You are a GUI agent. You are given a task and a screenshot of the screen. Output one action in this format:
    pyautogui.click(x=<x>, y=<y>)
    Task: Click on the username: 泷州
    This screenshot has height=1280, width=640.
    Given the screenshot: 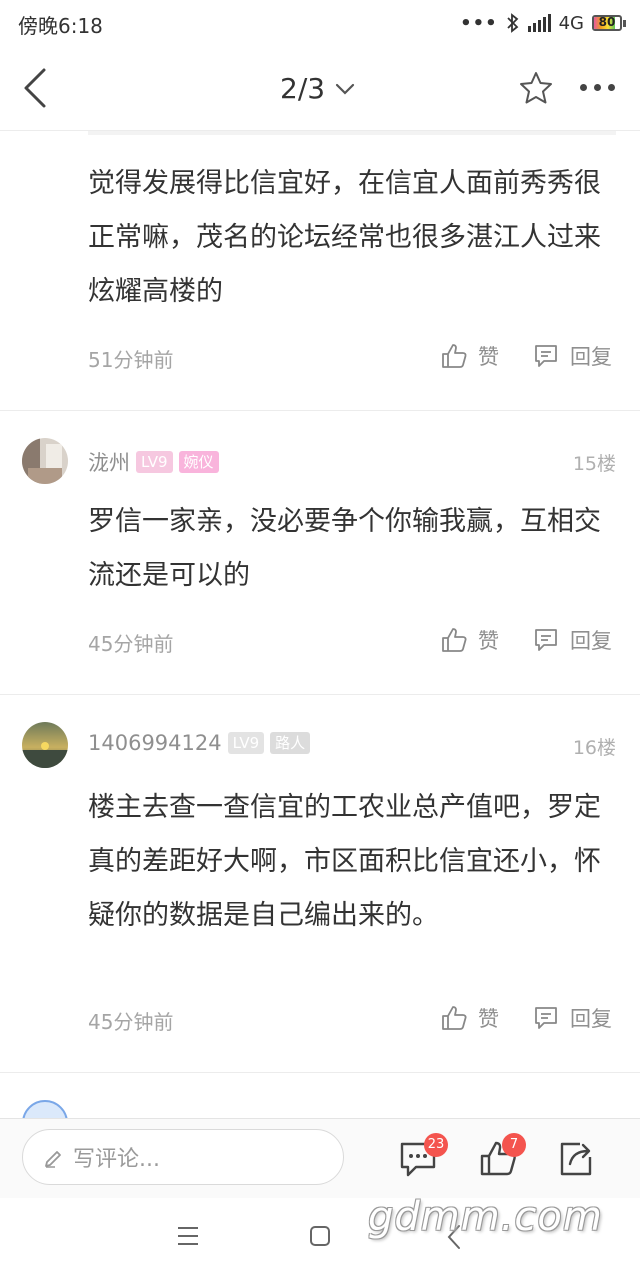 What is the action you would take?
    pyautogui.click(x=109, y=462)
    